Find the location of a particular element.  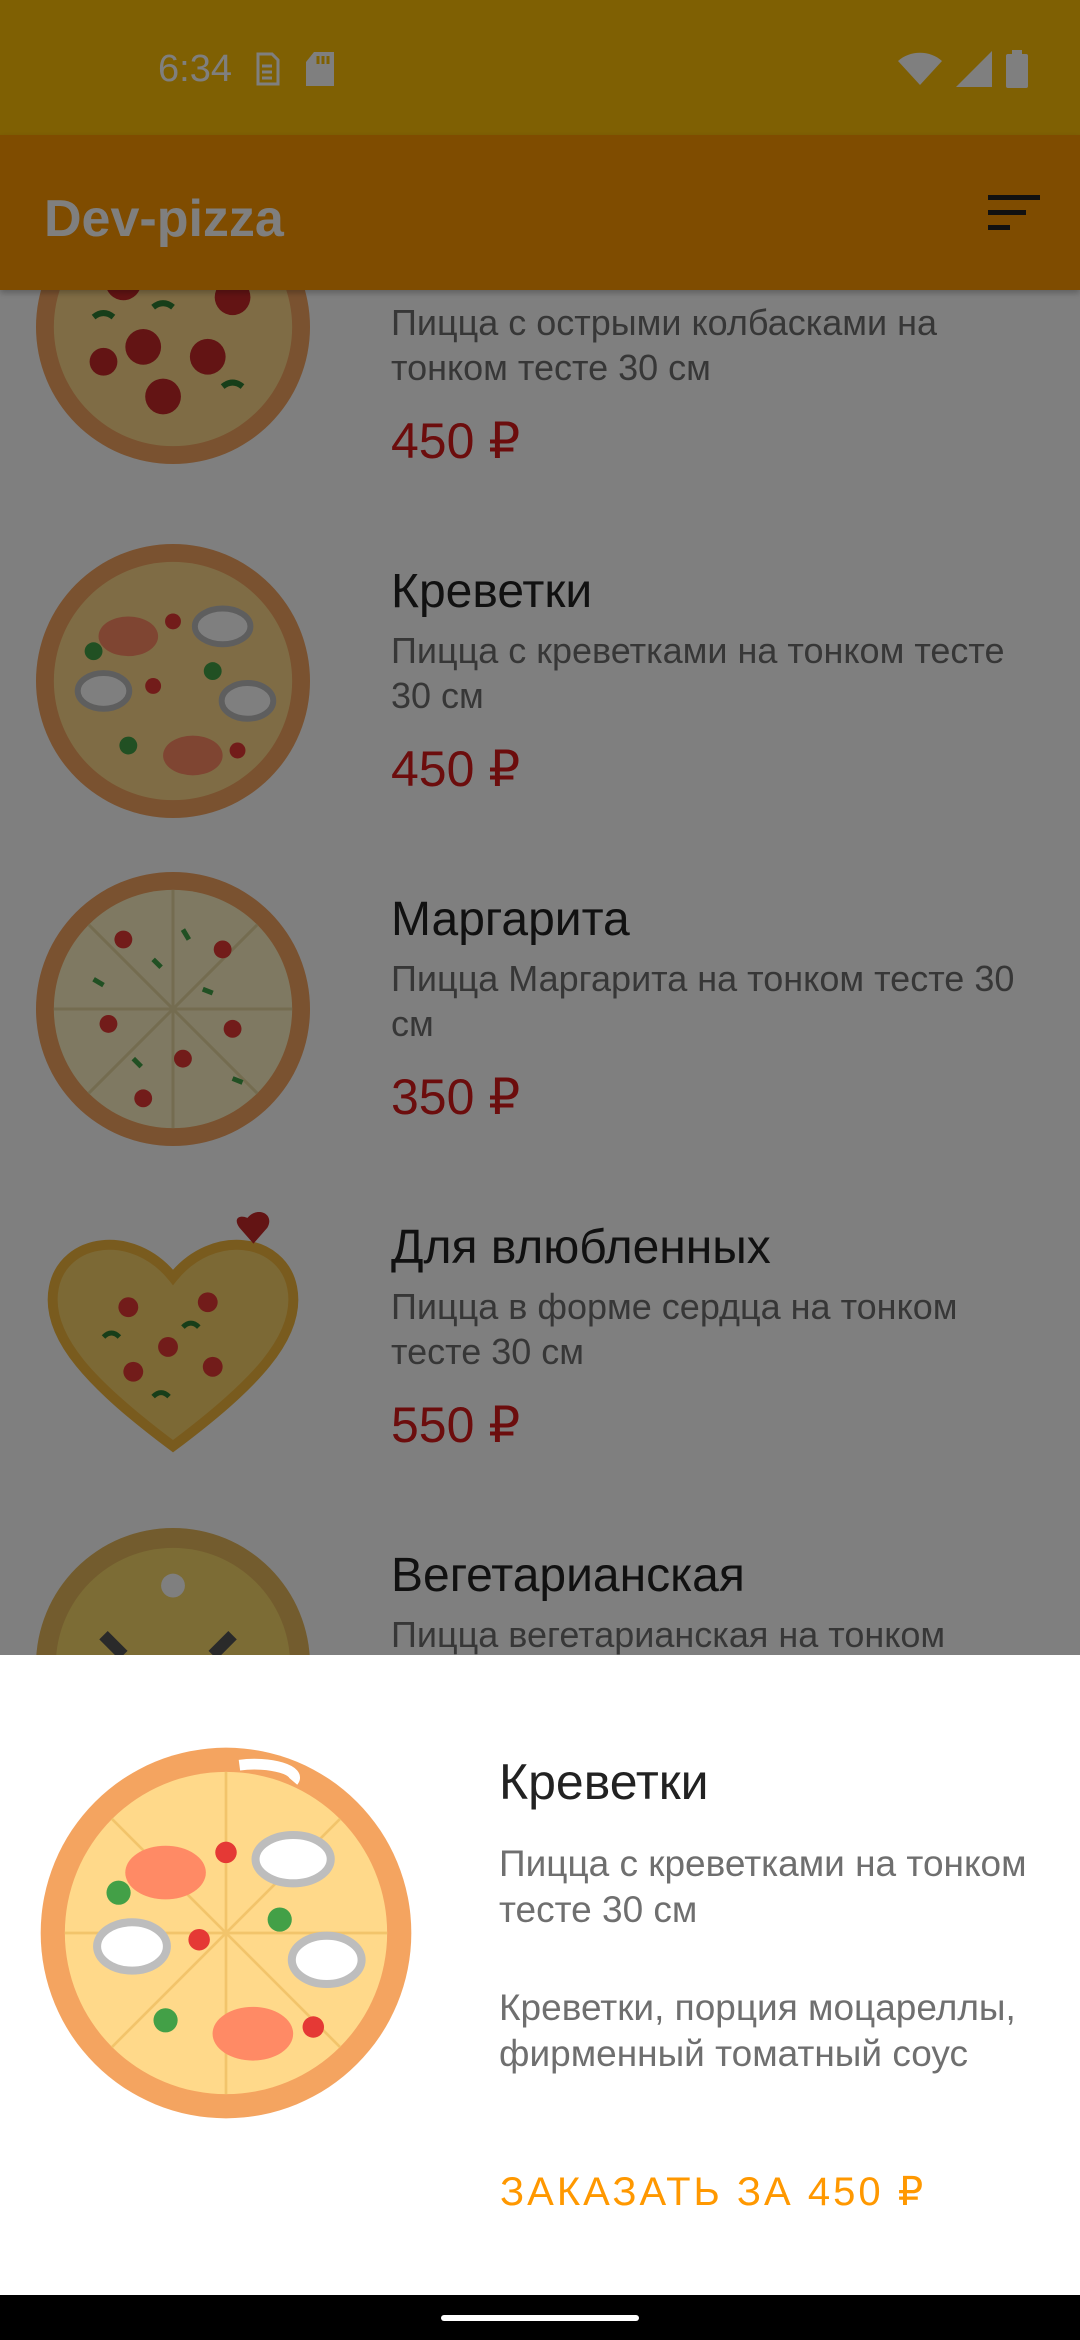

pizza-shrimp-image is located at coordinates (226, 1933).